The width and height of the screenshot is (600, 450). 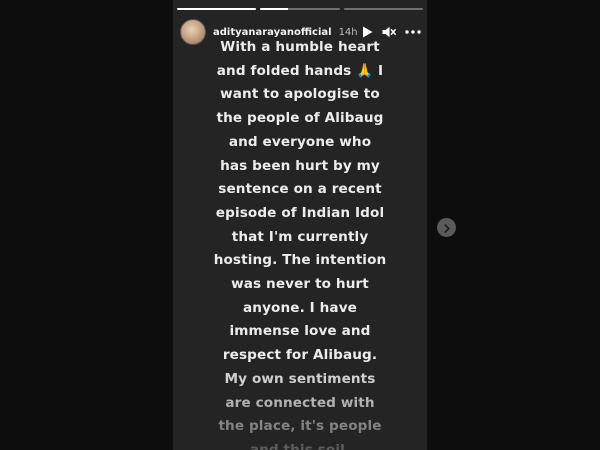 What do you see at coordinates (300, 355) in the screenshot?
I see `caption-line: respect for Alibaug.` at bounding box center [300, 355].